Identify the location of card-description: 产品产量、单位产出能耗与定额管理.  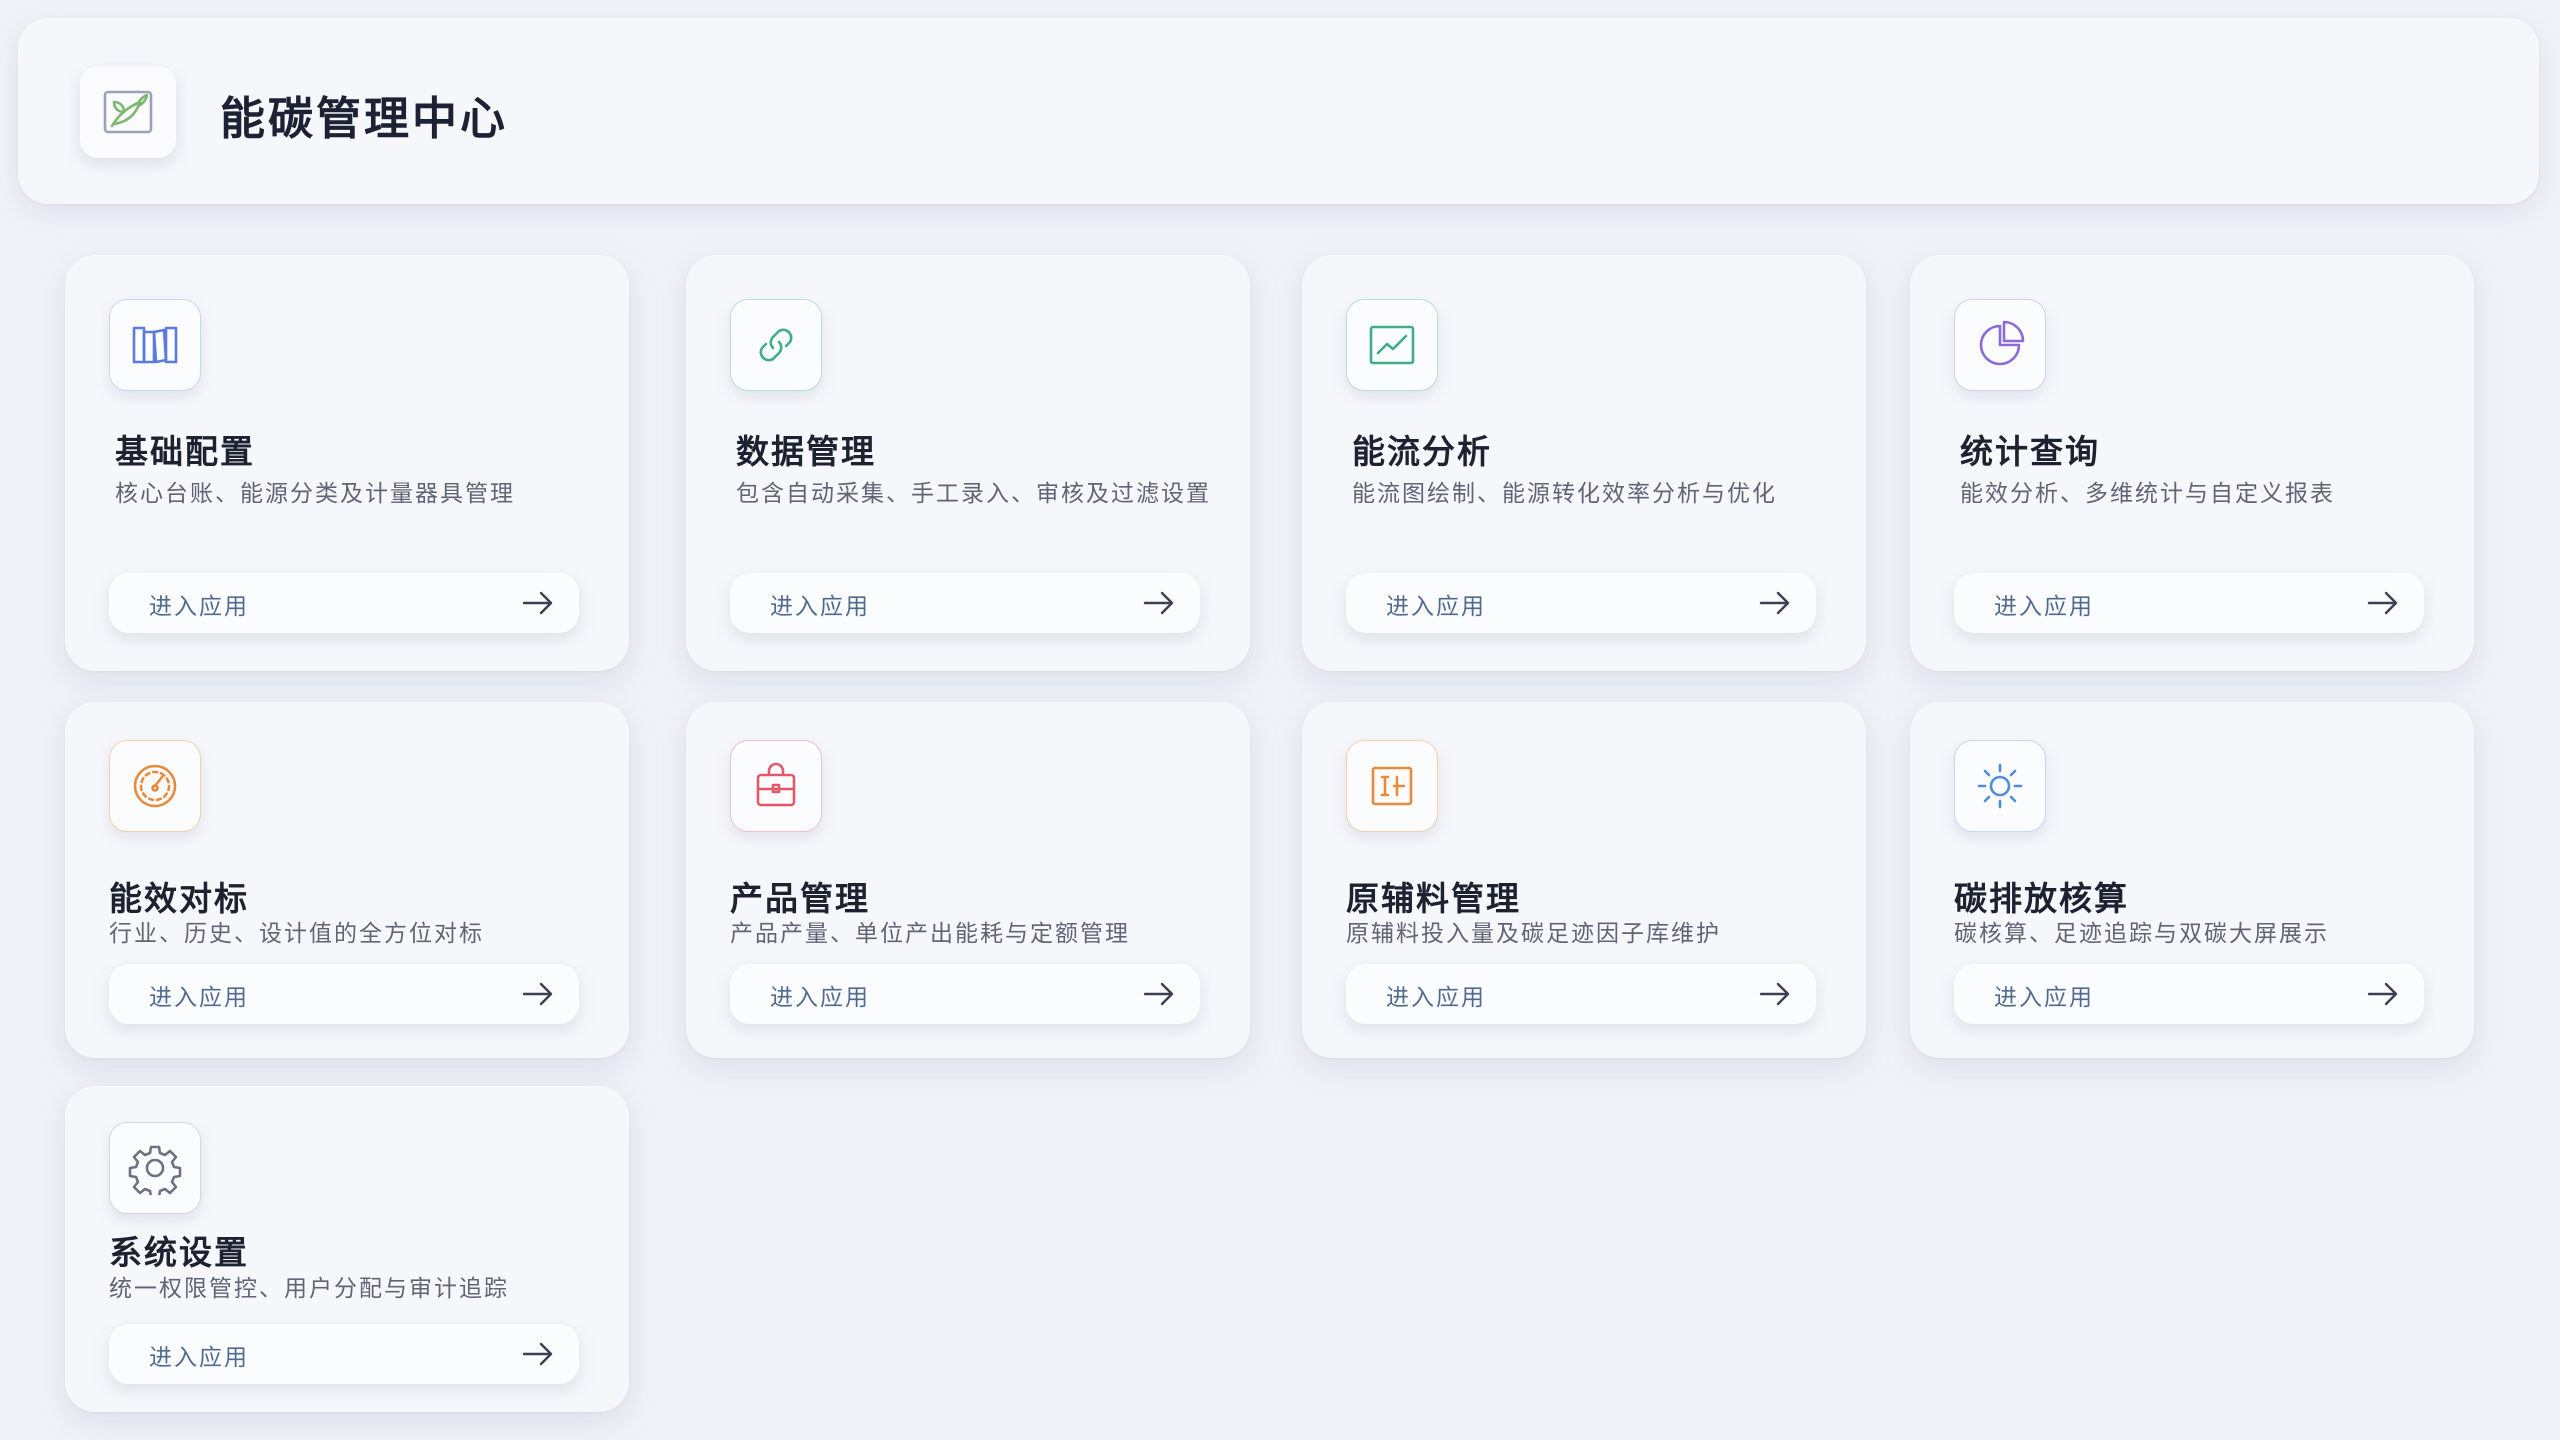
(930, 934).